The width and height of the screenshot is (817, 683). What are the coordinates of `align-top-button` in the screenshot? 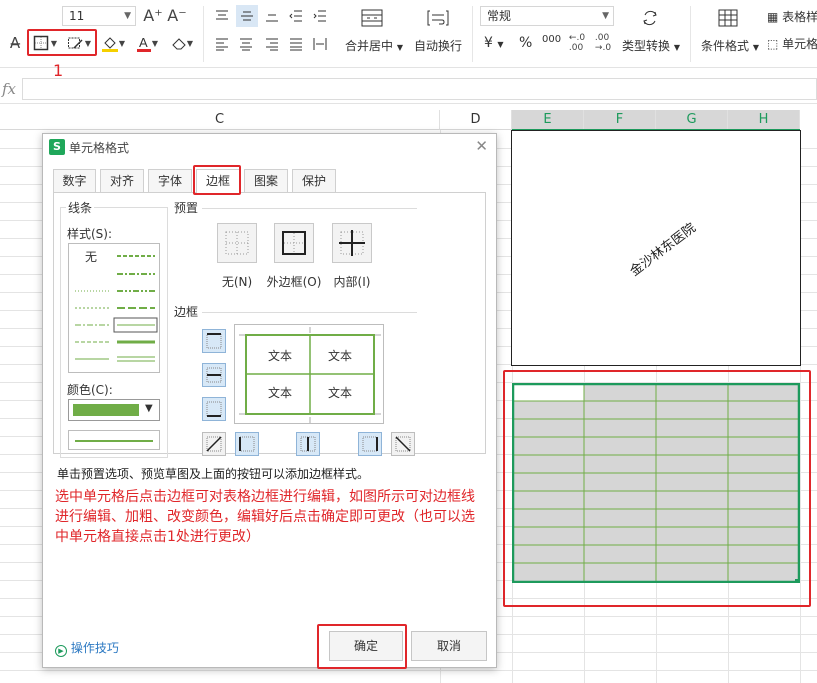 It's located at (222, 16).